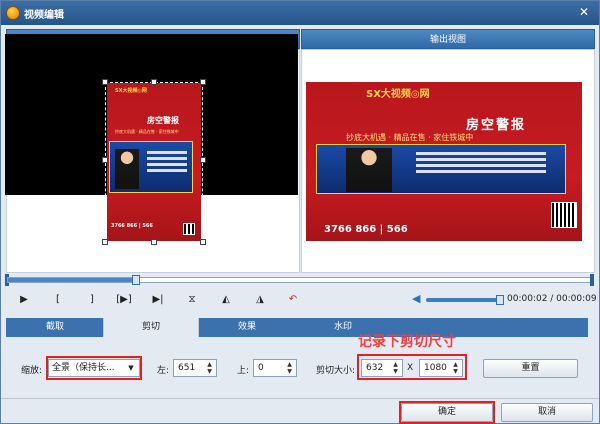 This screenshot has height=424, width=600. Describe the element at coordinates (203, 82) in the screenshot. I see `crop-handle-tr` at that location.